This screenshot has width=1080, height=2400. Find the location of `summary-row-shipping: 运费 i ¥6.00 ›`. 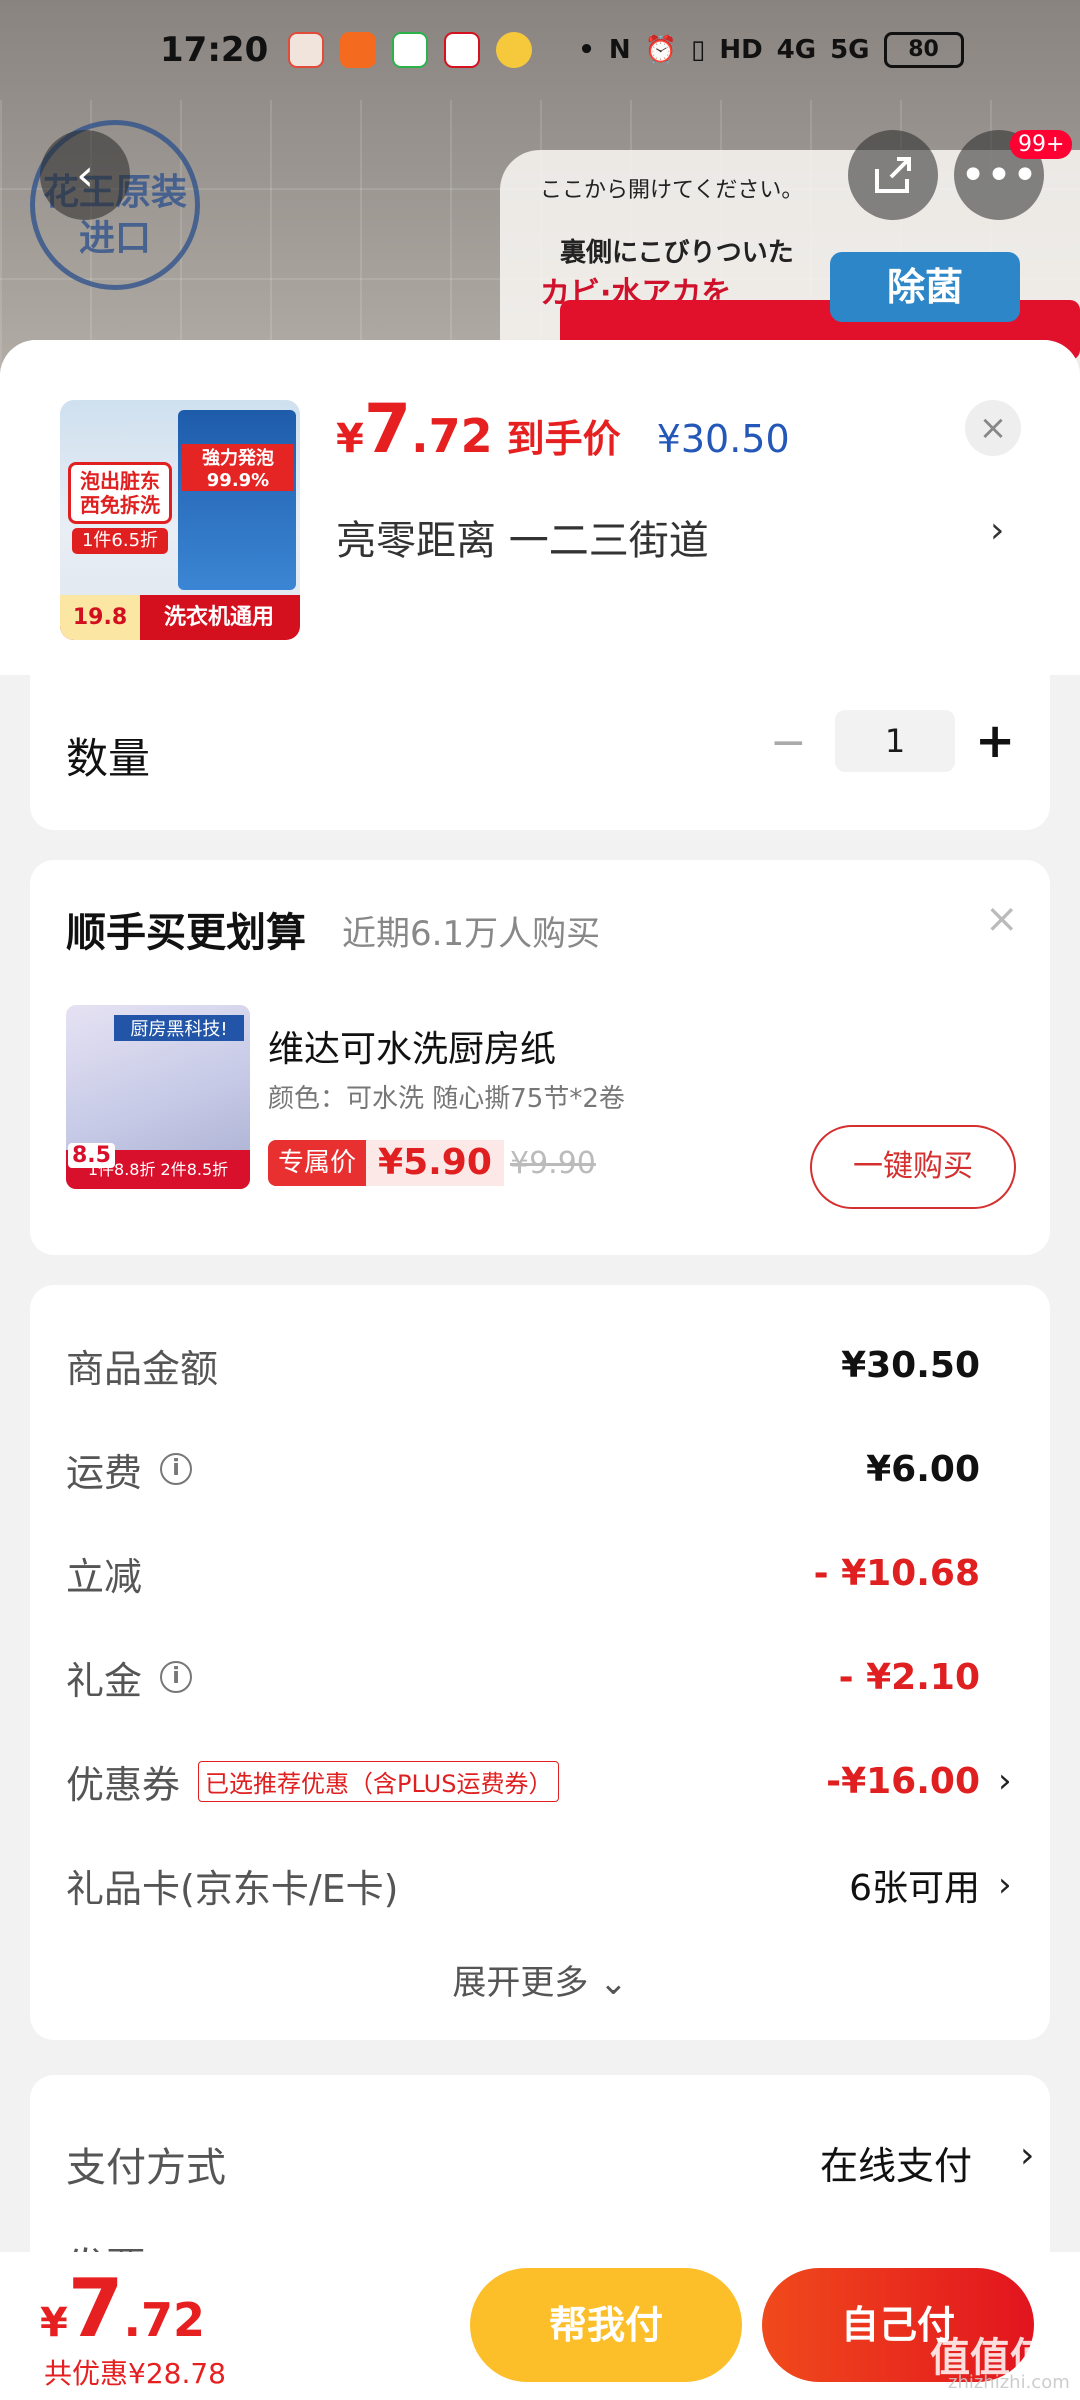

summary-row-shipping: 运费 i ¥6.00 › is located at coordinates (541, 1469).